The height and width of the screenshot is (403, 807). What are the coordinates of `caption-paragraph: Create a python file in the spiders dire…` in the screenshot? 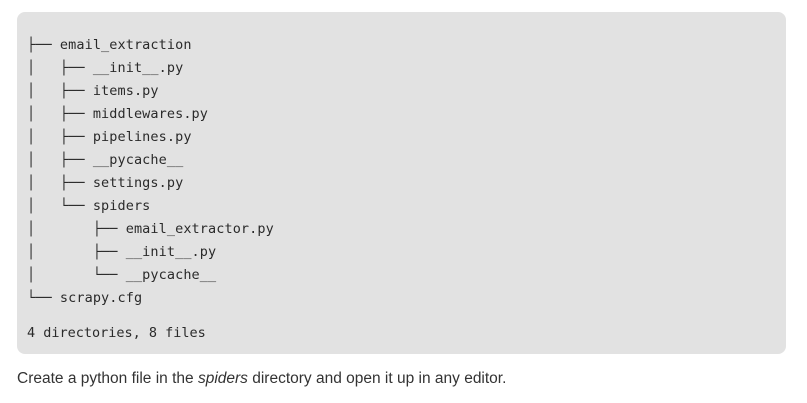 It's located at (261, 379).